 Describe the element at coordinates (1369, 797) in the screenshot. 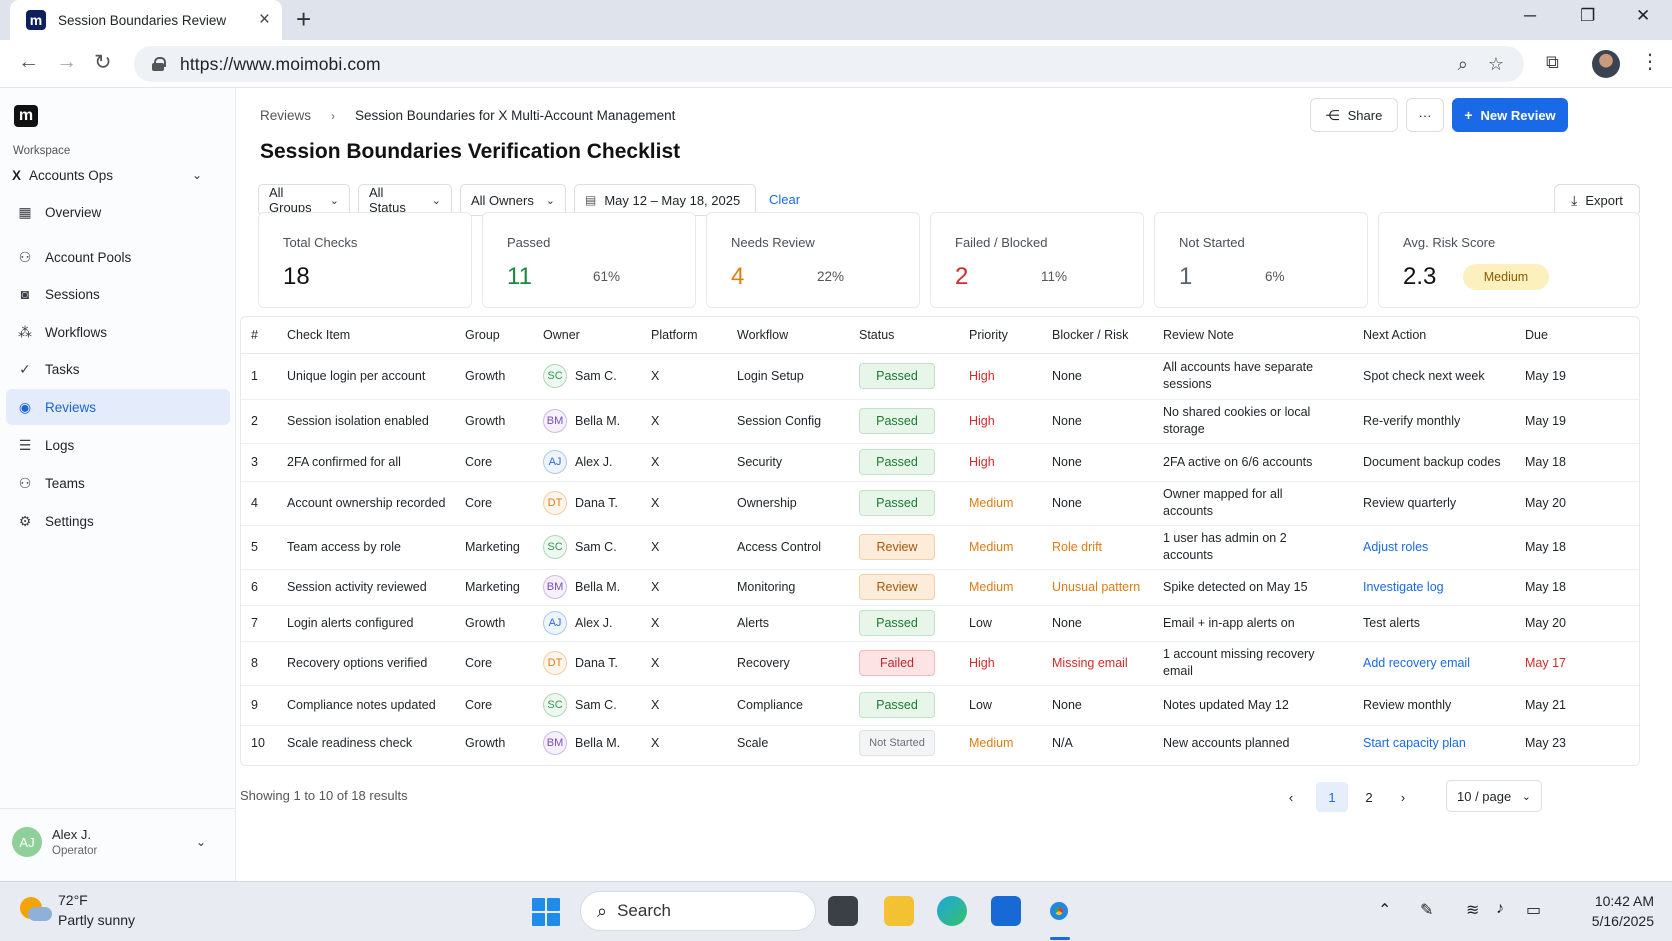

I see `page-button-2: 2` at that location.